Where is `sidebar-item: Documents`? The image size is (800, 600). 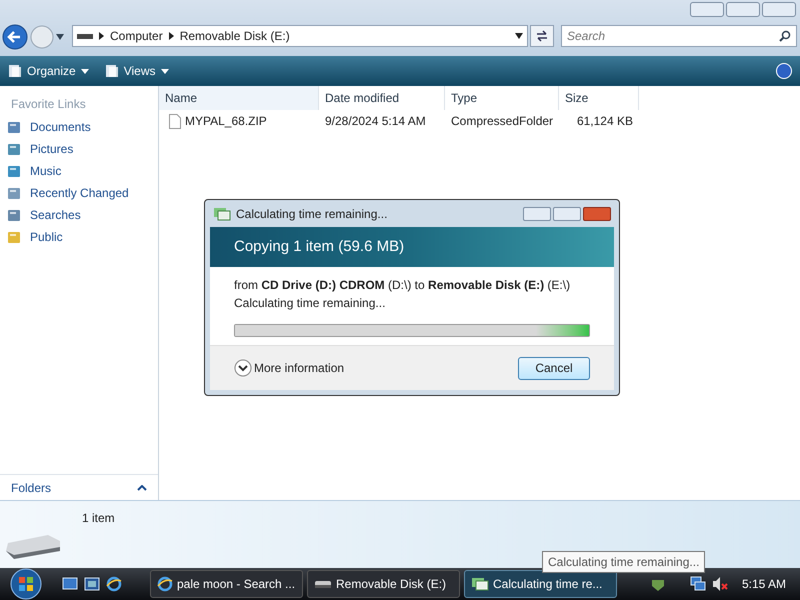 sidebar-item: Documents is located at coordinates (79, 127).